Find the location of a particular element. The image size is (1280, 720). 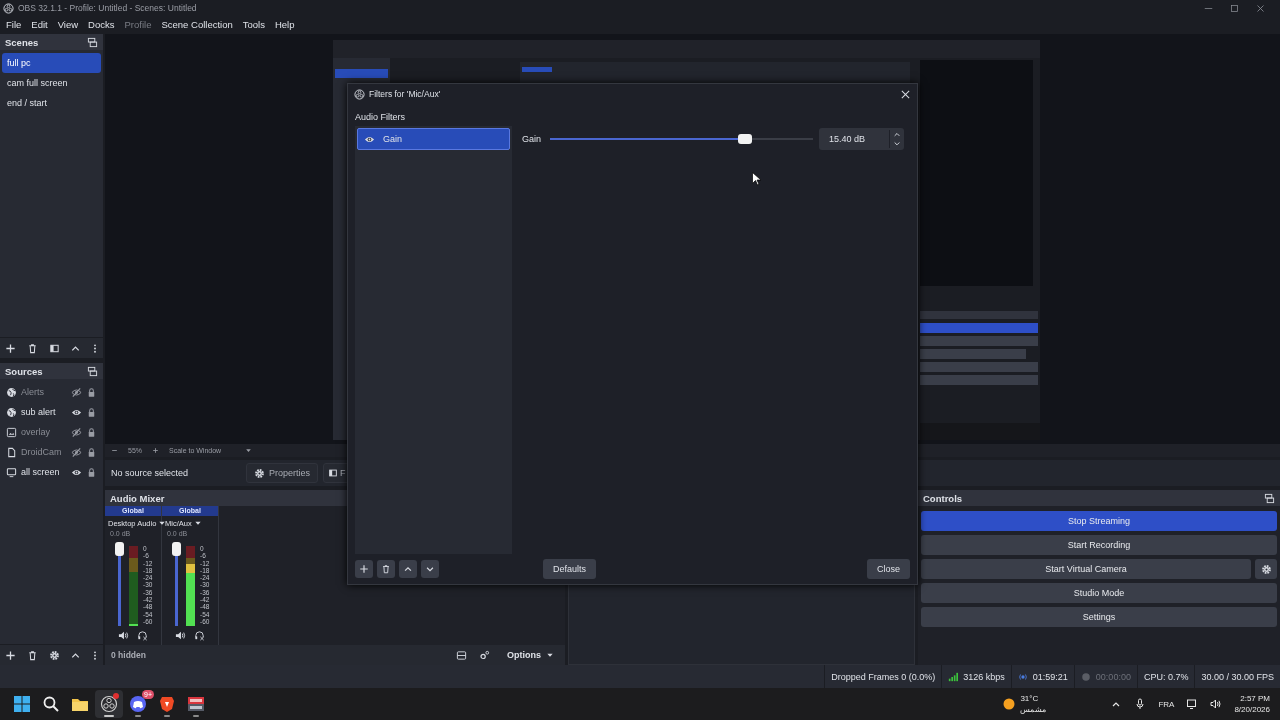

cursor-icon is located at coordinates (756, 179).